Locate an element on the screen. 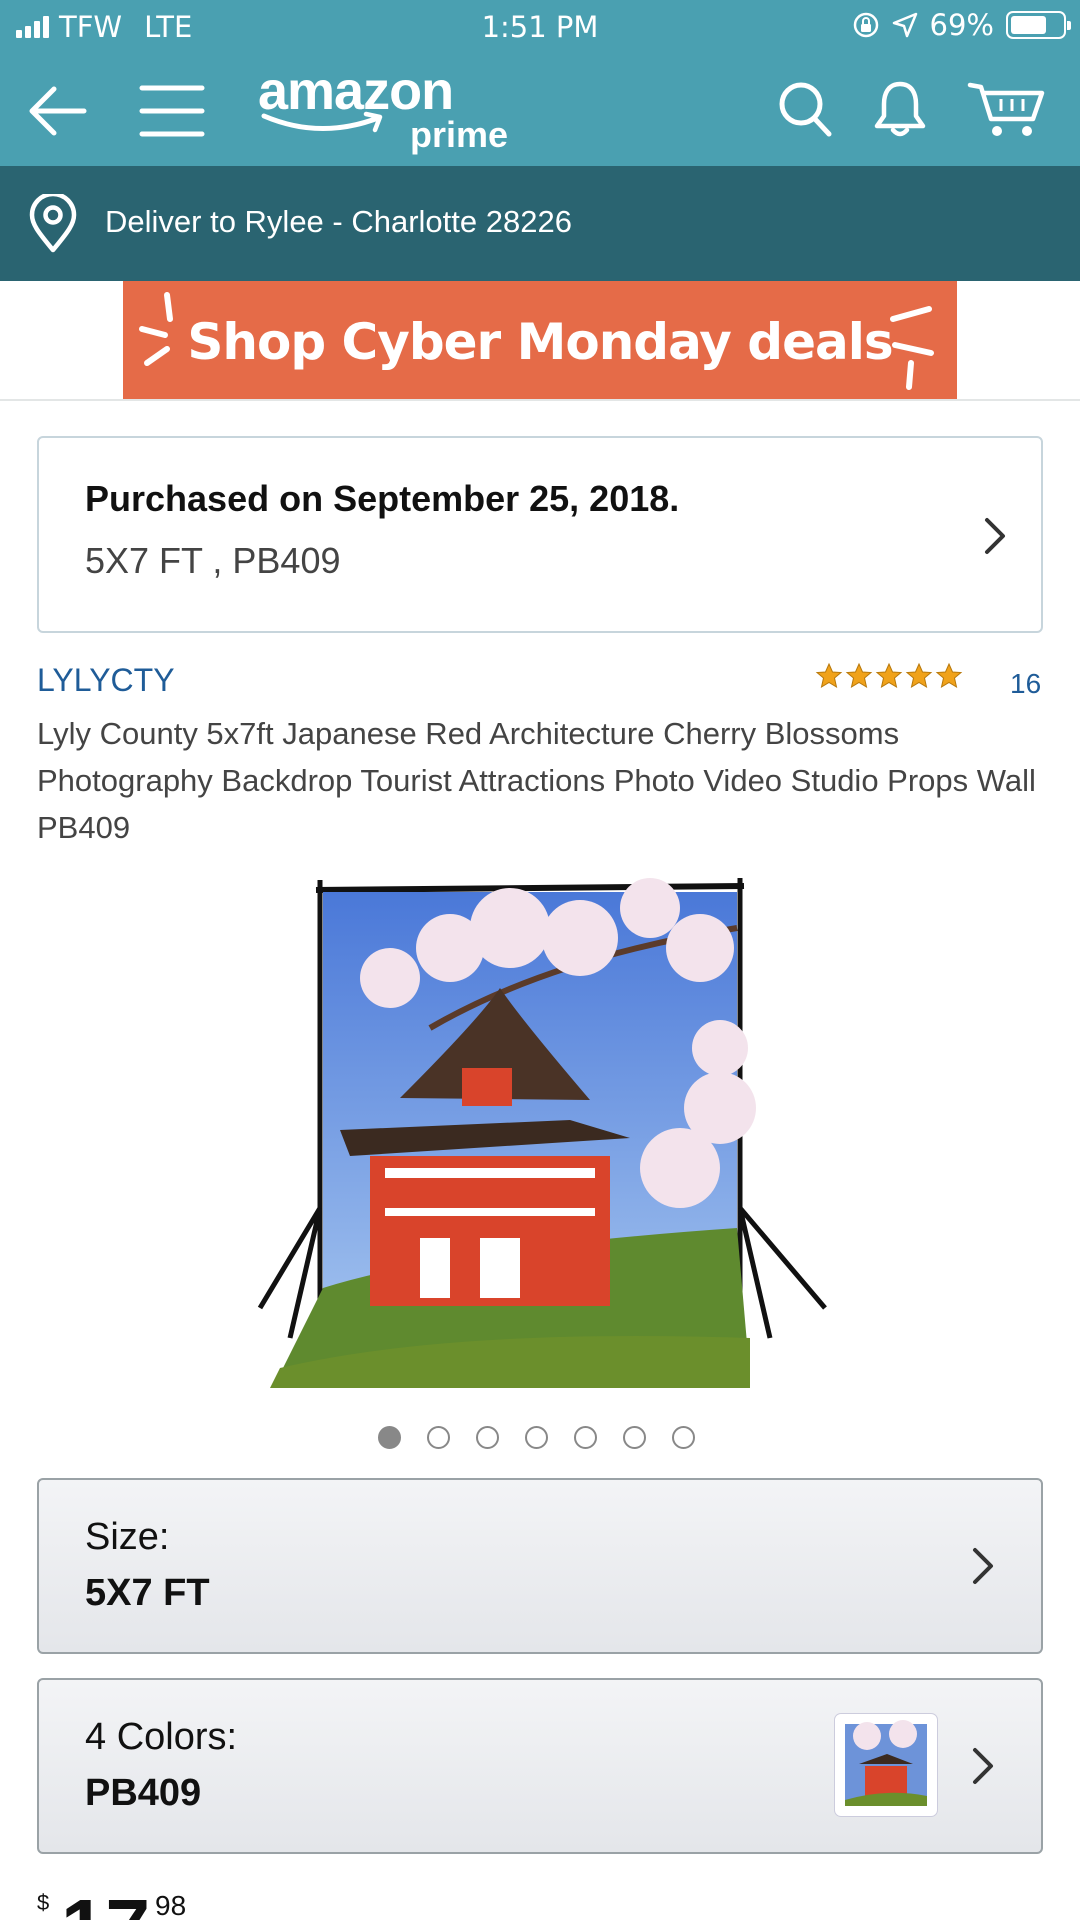 The image size is (1080, 1920). app-header: TFW LTE 1:51 PM 69% amazon prime is located at coordinates (540, 83).